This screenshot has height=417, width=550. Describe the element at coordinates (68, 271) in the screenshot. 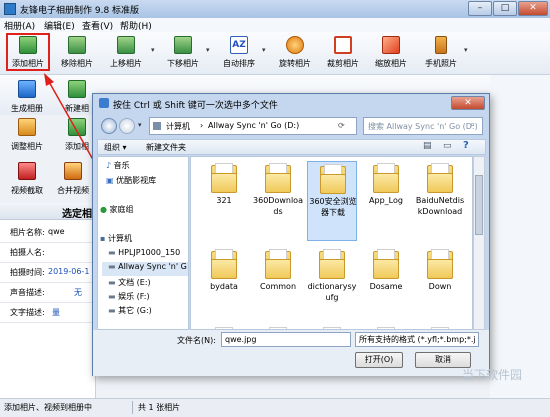

I see `capture-time-value: 2019-06-1` at that location.